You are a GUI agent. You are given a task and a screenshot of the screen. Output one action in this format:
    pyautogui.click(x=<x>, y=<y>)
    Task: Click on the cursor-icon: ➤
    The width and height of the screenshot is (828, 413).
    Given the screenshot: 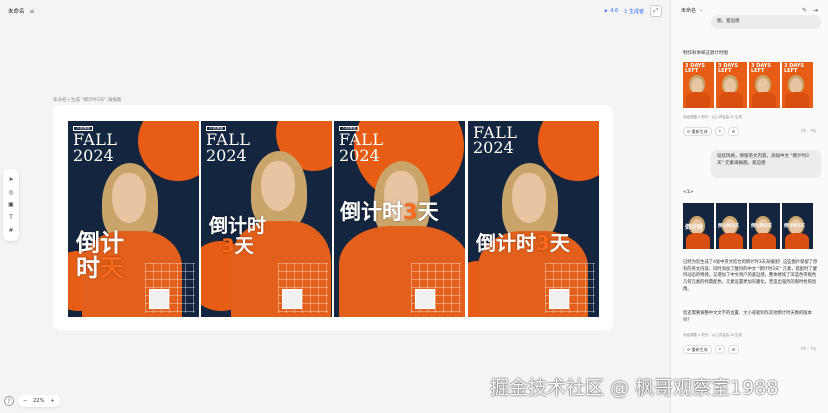 What is the action you would take?
    pyautogui.click(x=10, y=179)
    